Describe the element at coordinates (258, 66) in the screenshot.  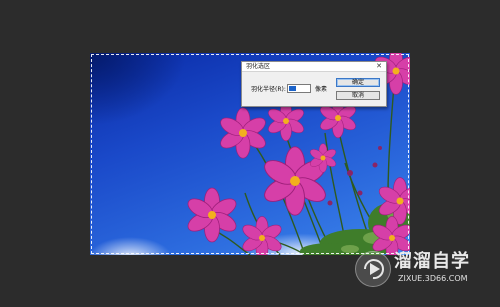
I see `dialog-title: 羽化选区` at that location.